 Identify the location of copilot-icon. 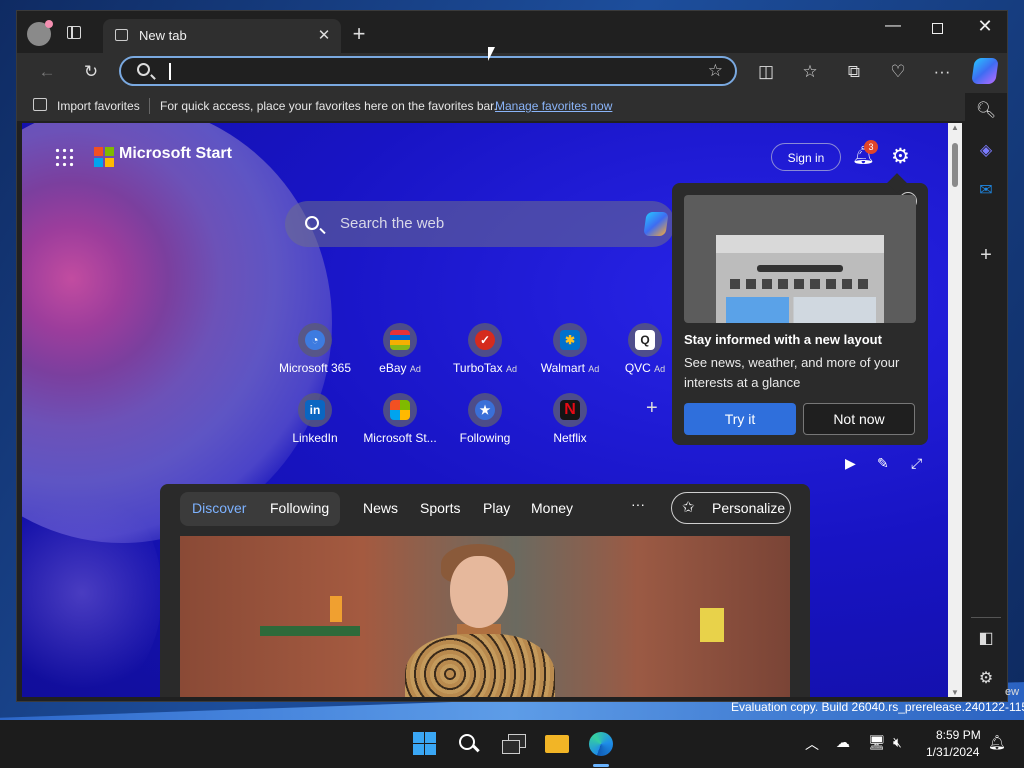
(985, 71).